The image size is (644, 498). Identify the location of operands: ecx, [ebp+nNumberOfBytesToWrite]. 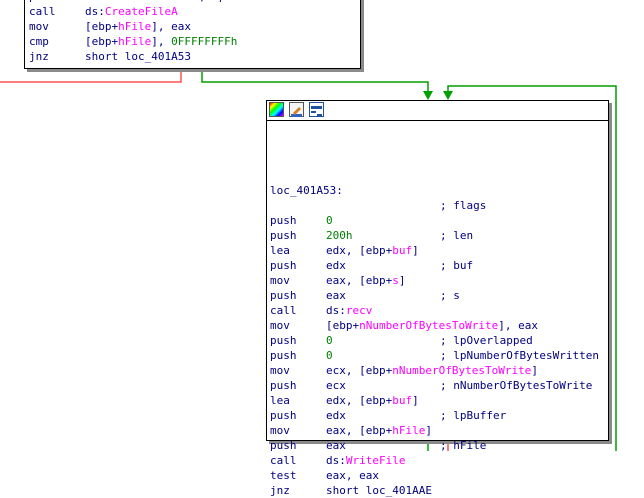
(432, 370).